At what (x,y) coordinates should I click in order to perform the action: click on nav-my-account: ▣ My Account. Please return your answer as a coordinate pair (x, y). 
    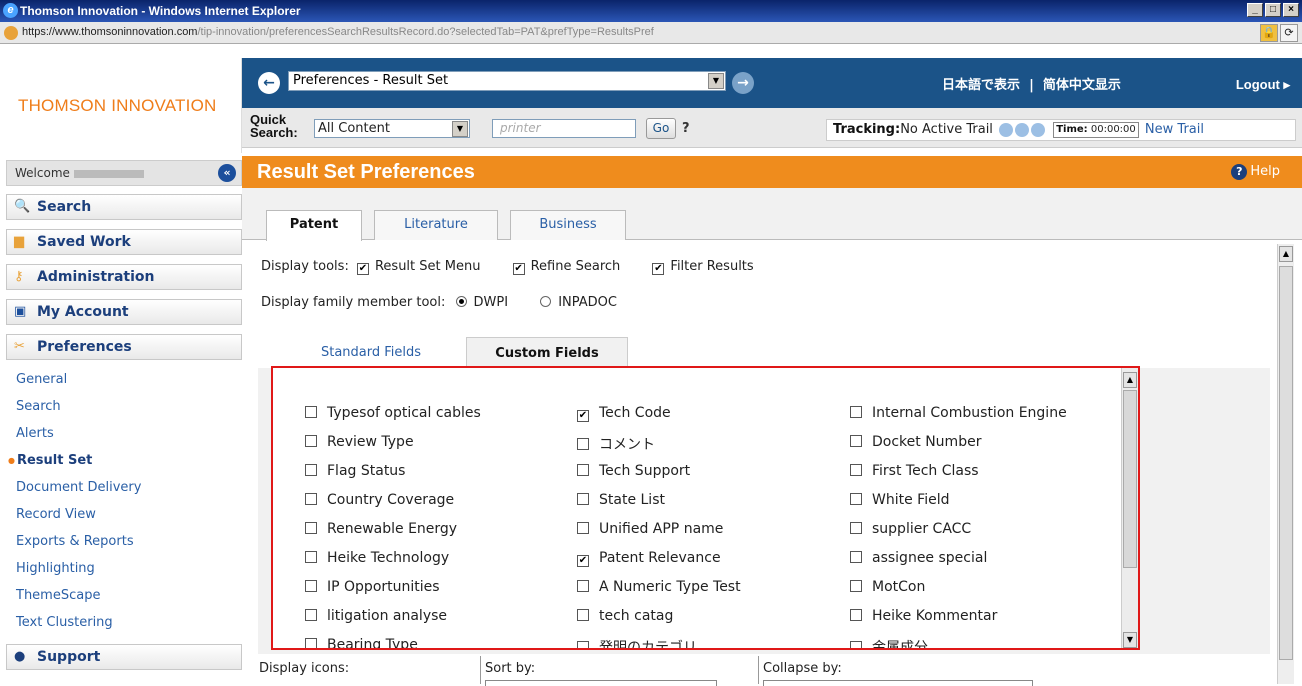
    Looking at the image, I should click on (124, 312).